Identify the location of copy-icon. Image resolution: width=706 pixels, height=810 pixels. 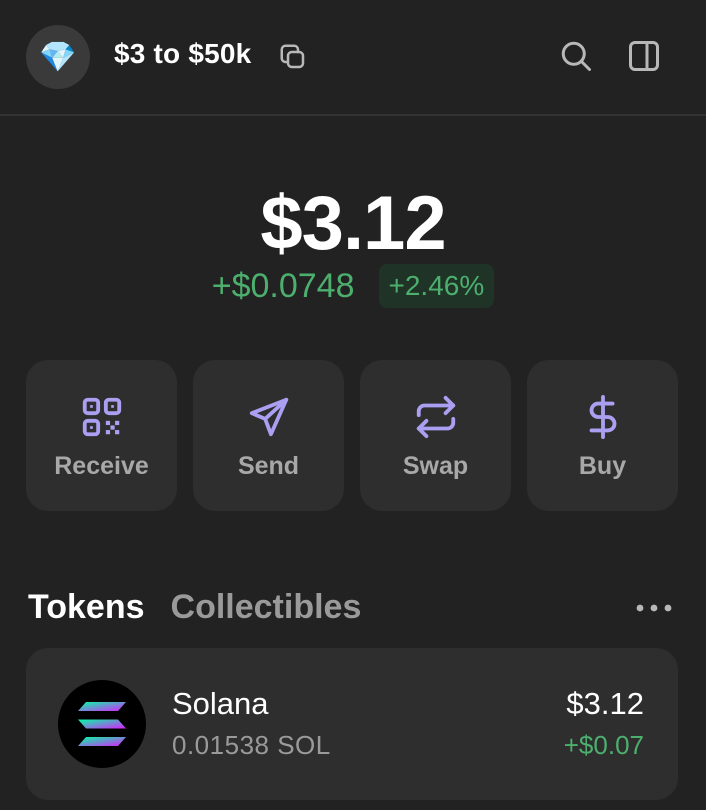
(293, 57).